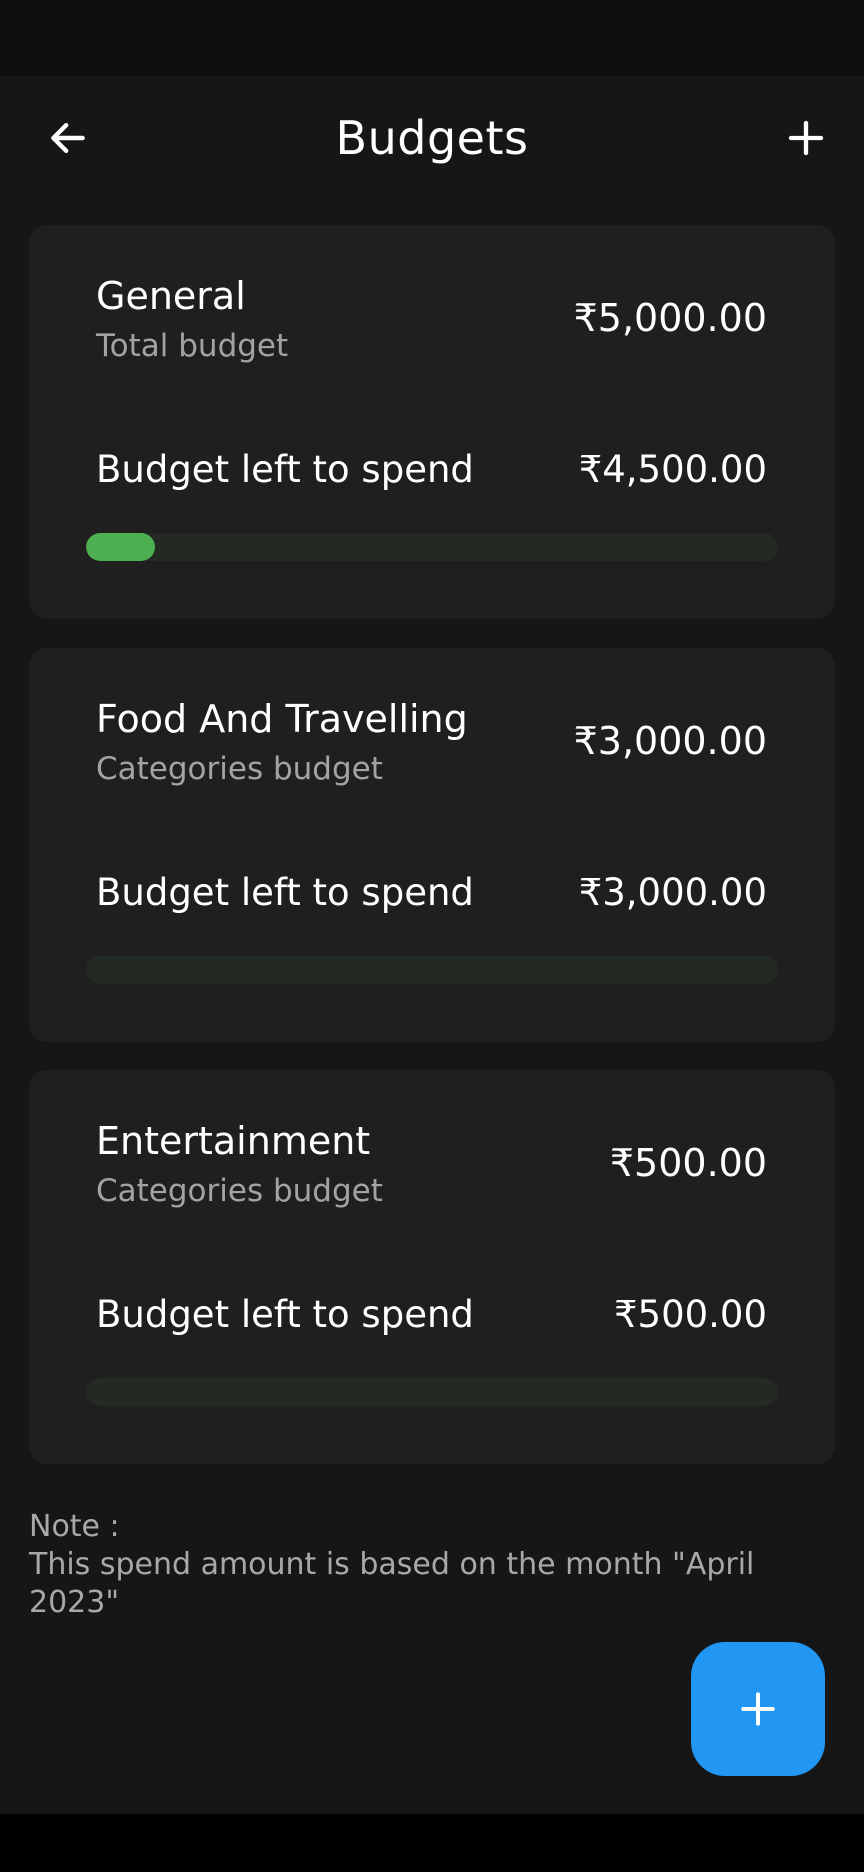 This screenshot has height=1872, width=864. What do you see at coordinates (672, 469) in the screenshot?
I see `budget-left-amount: ₹4,500.00` at bounding box center [672, 469].